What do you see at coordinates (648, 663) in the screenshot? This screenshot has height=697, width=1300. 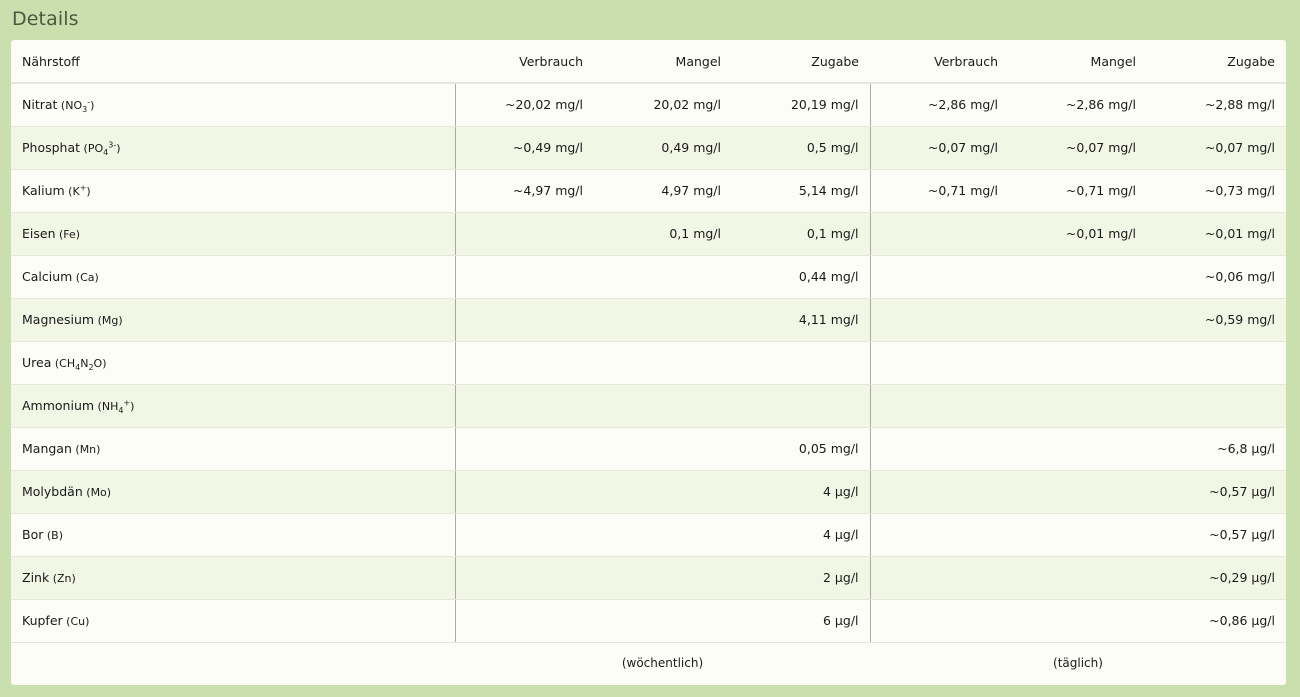 I see `footer-row: (wöchentlich) (täglich)` at bounding box center [648, 663].